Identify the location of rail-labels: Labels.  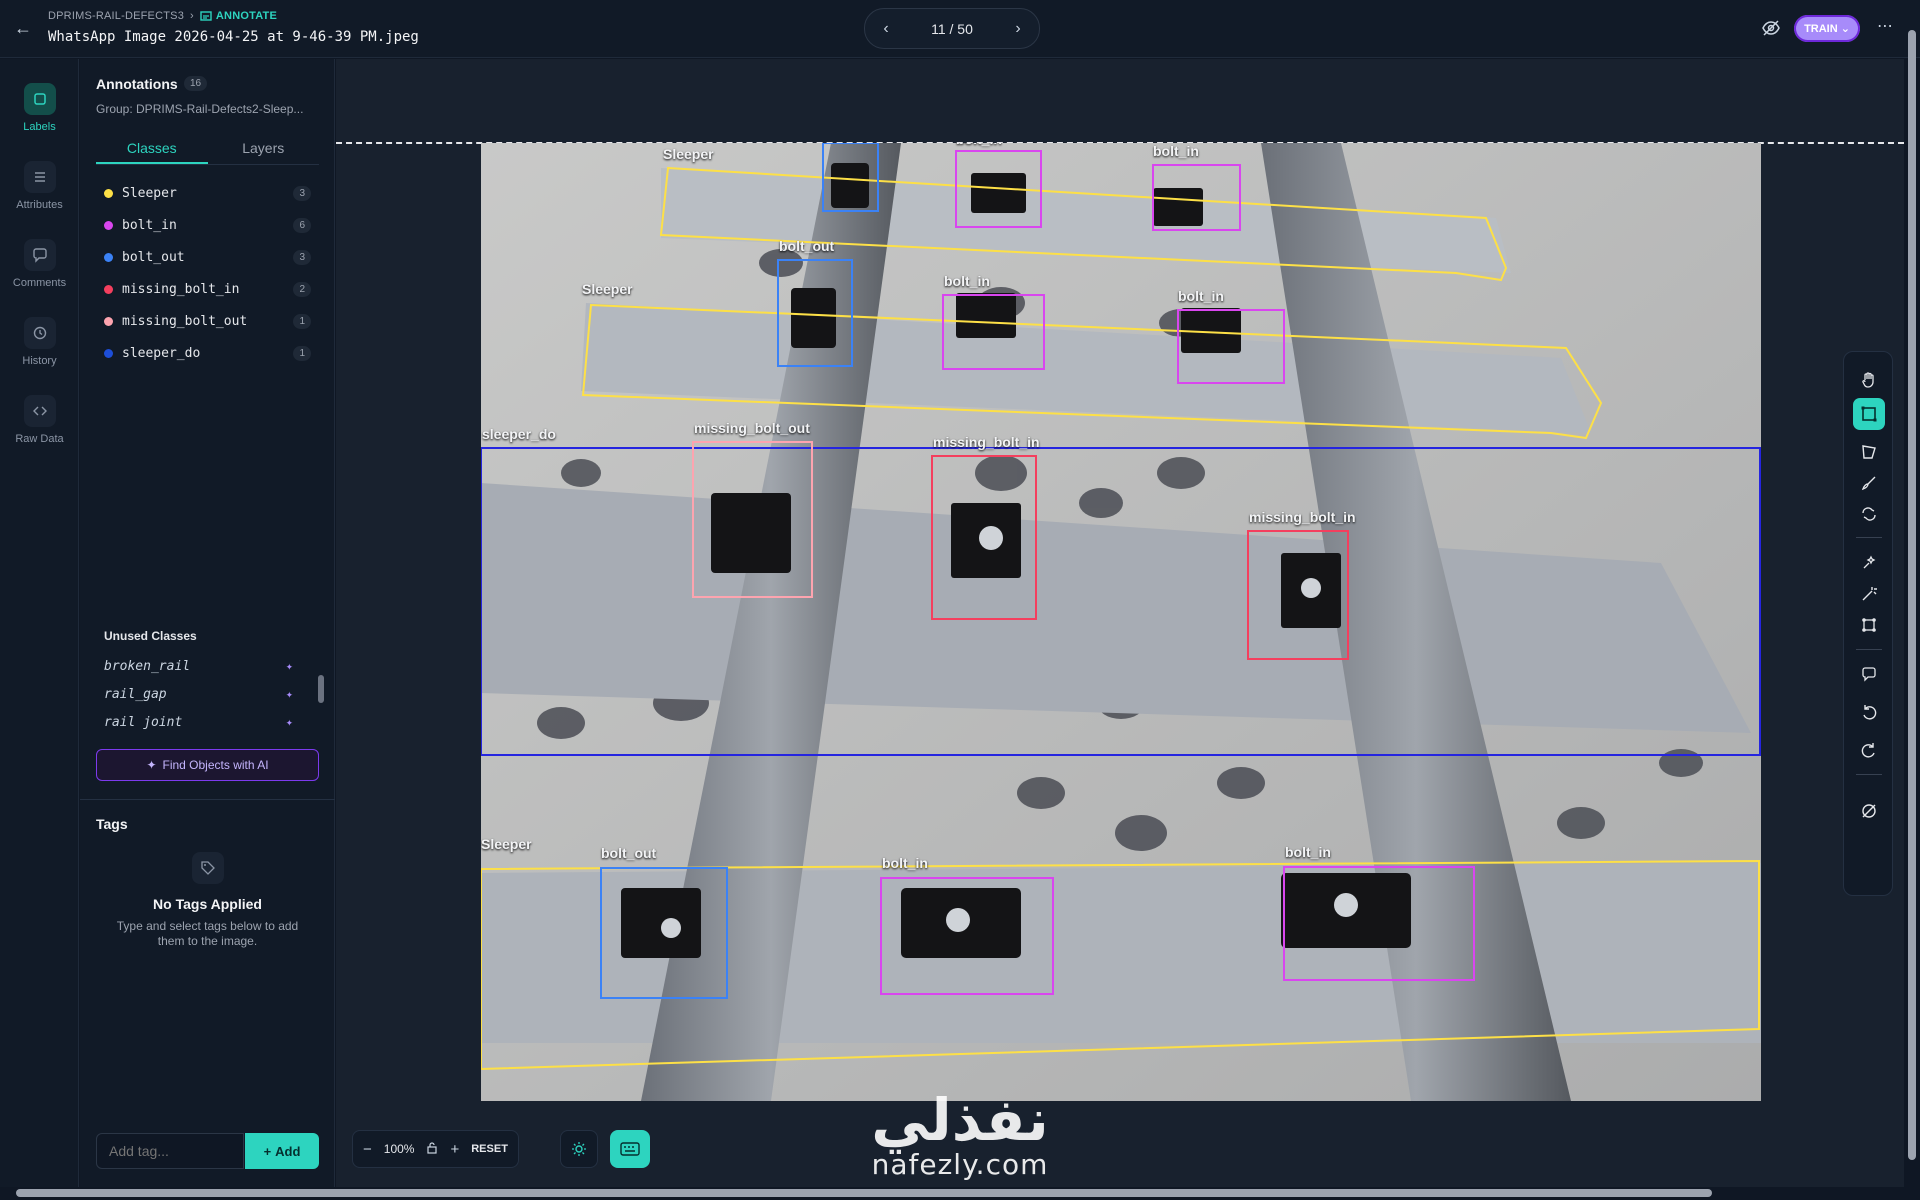
(39, 108).